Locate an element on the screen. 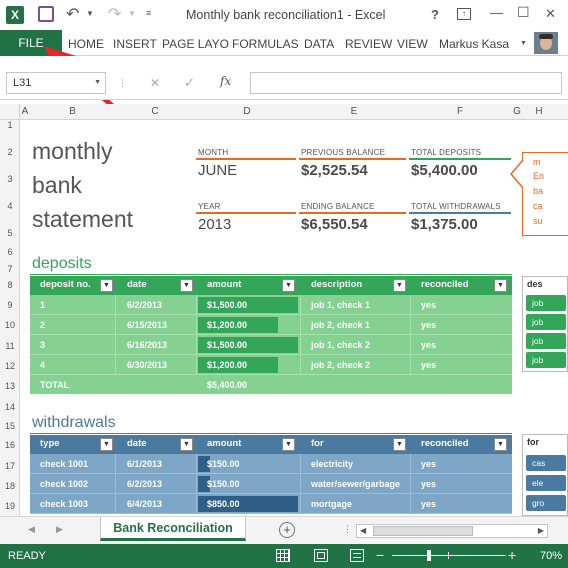  for-cell: electricity is located at coordinates (356, 464).